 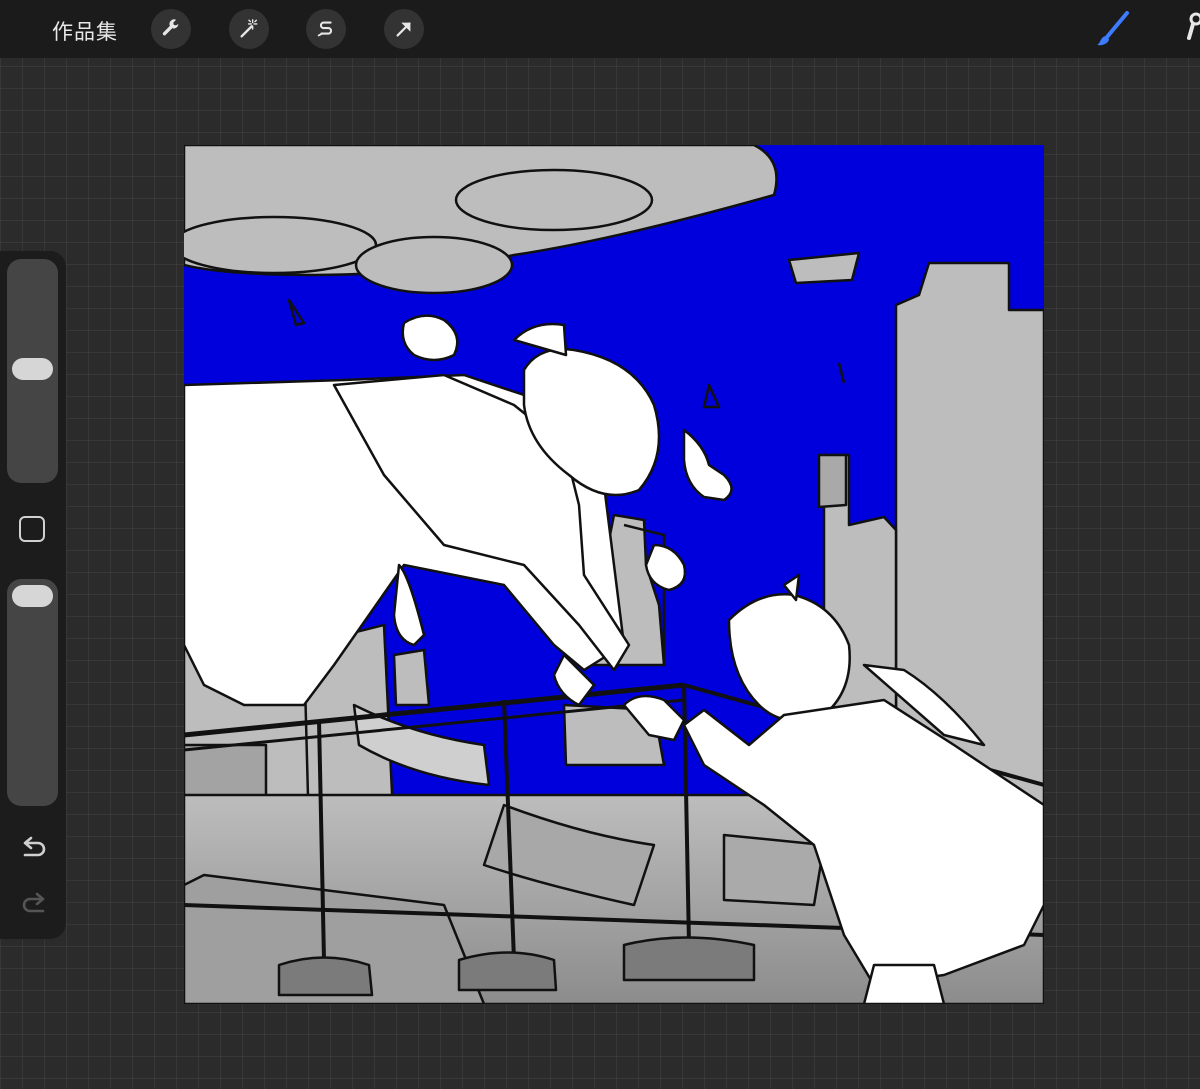 I want to click on brush-size-slider, so click(x=32, y=371).